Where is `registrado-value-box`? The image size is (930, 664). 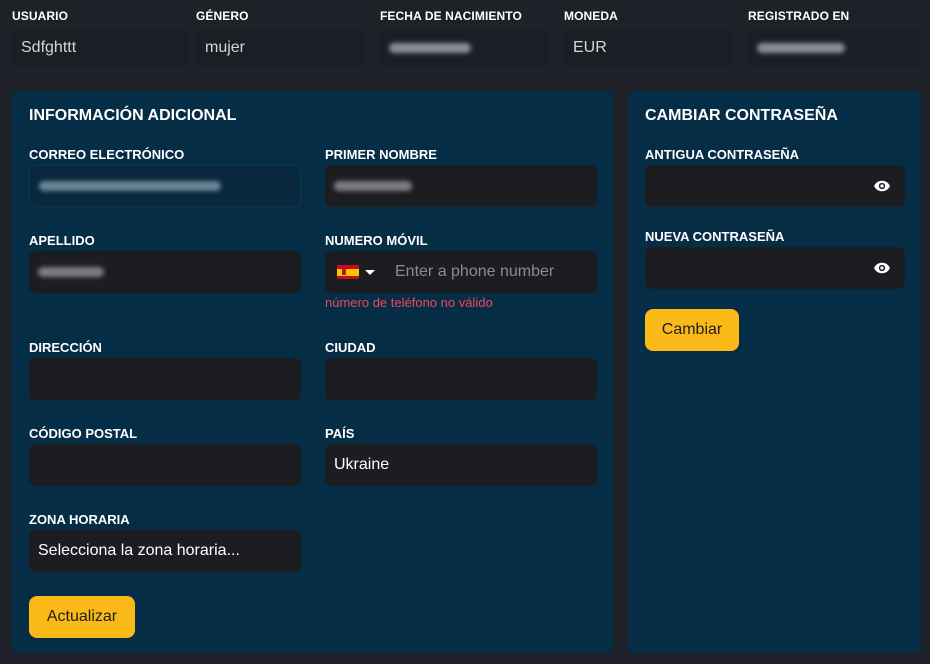 registrado-value-box is located at coordinates (834, 48).